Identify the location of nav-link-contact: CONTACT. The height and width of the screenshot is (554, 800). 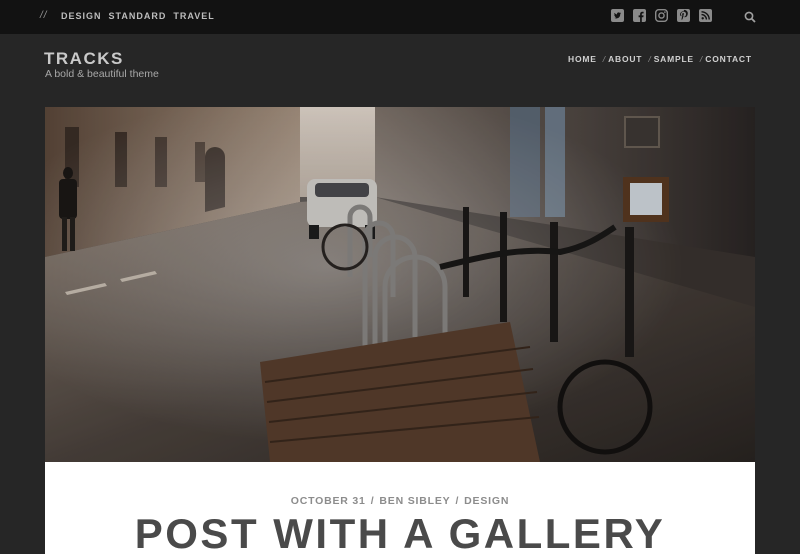
(728, 59).